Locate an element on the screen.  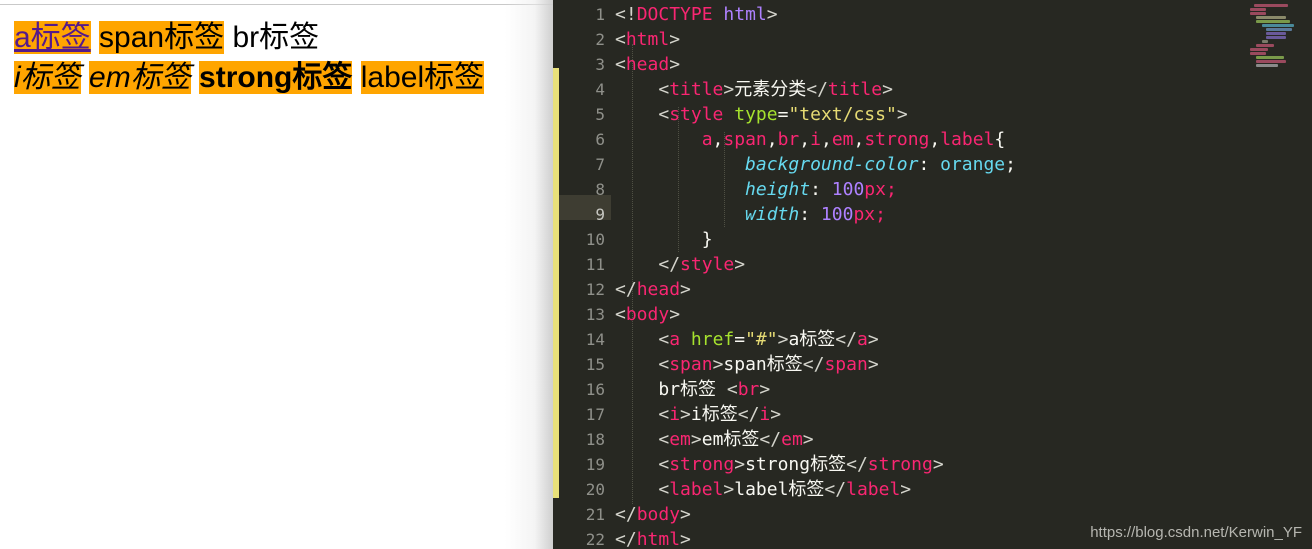
rendered-i-tag: i标签 is located at coordinates (47, 77).